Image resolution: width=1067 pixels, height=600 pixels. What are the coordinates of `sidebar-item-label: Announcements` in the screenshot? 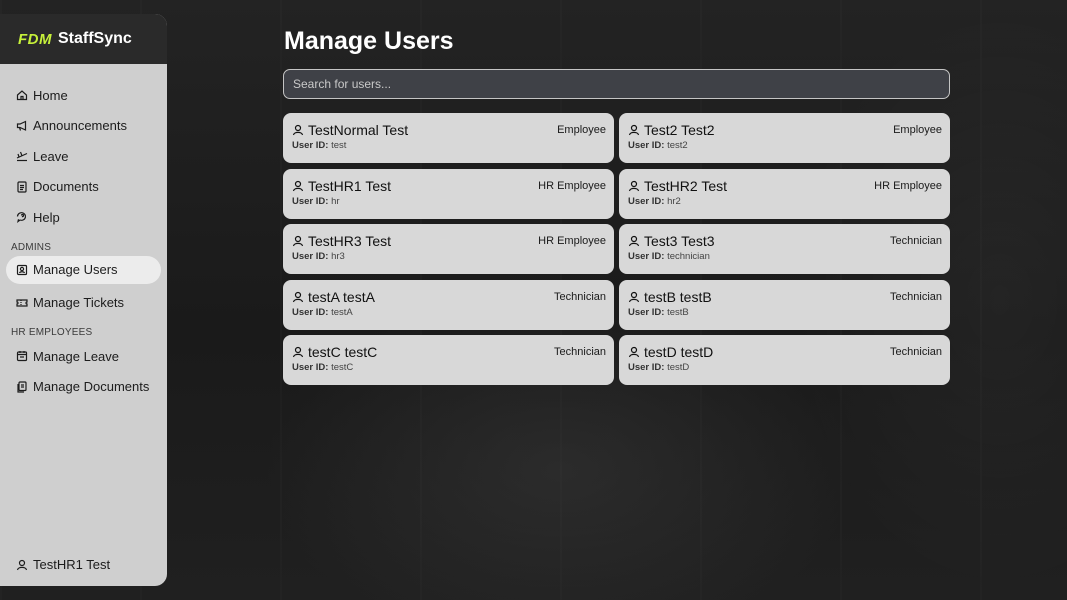 It's located at (80, 126).